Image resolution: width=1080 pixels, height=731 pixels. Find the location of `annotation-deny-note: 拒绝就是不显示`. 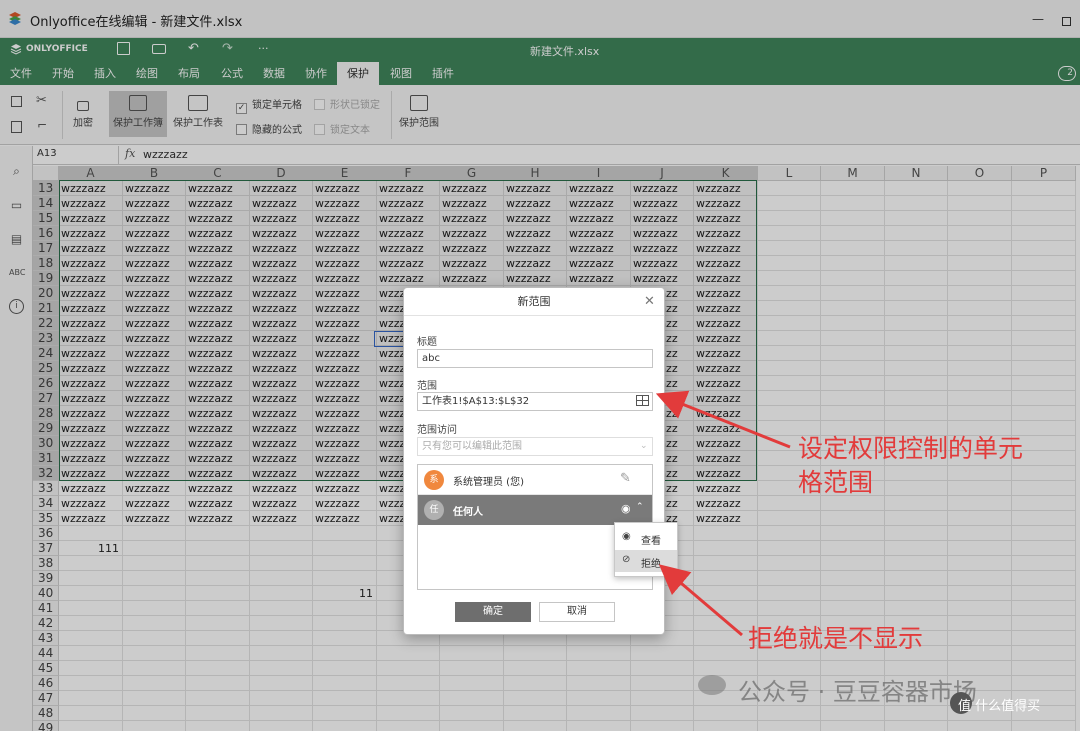

annotation-deny-note: 拒绝就是不显示 is located at coordinates (836, 638).